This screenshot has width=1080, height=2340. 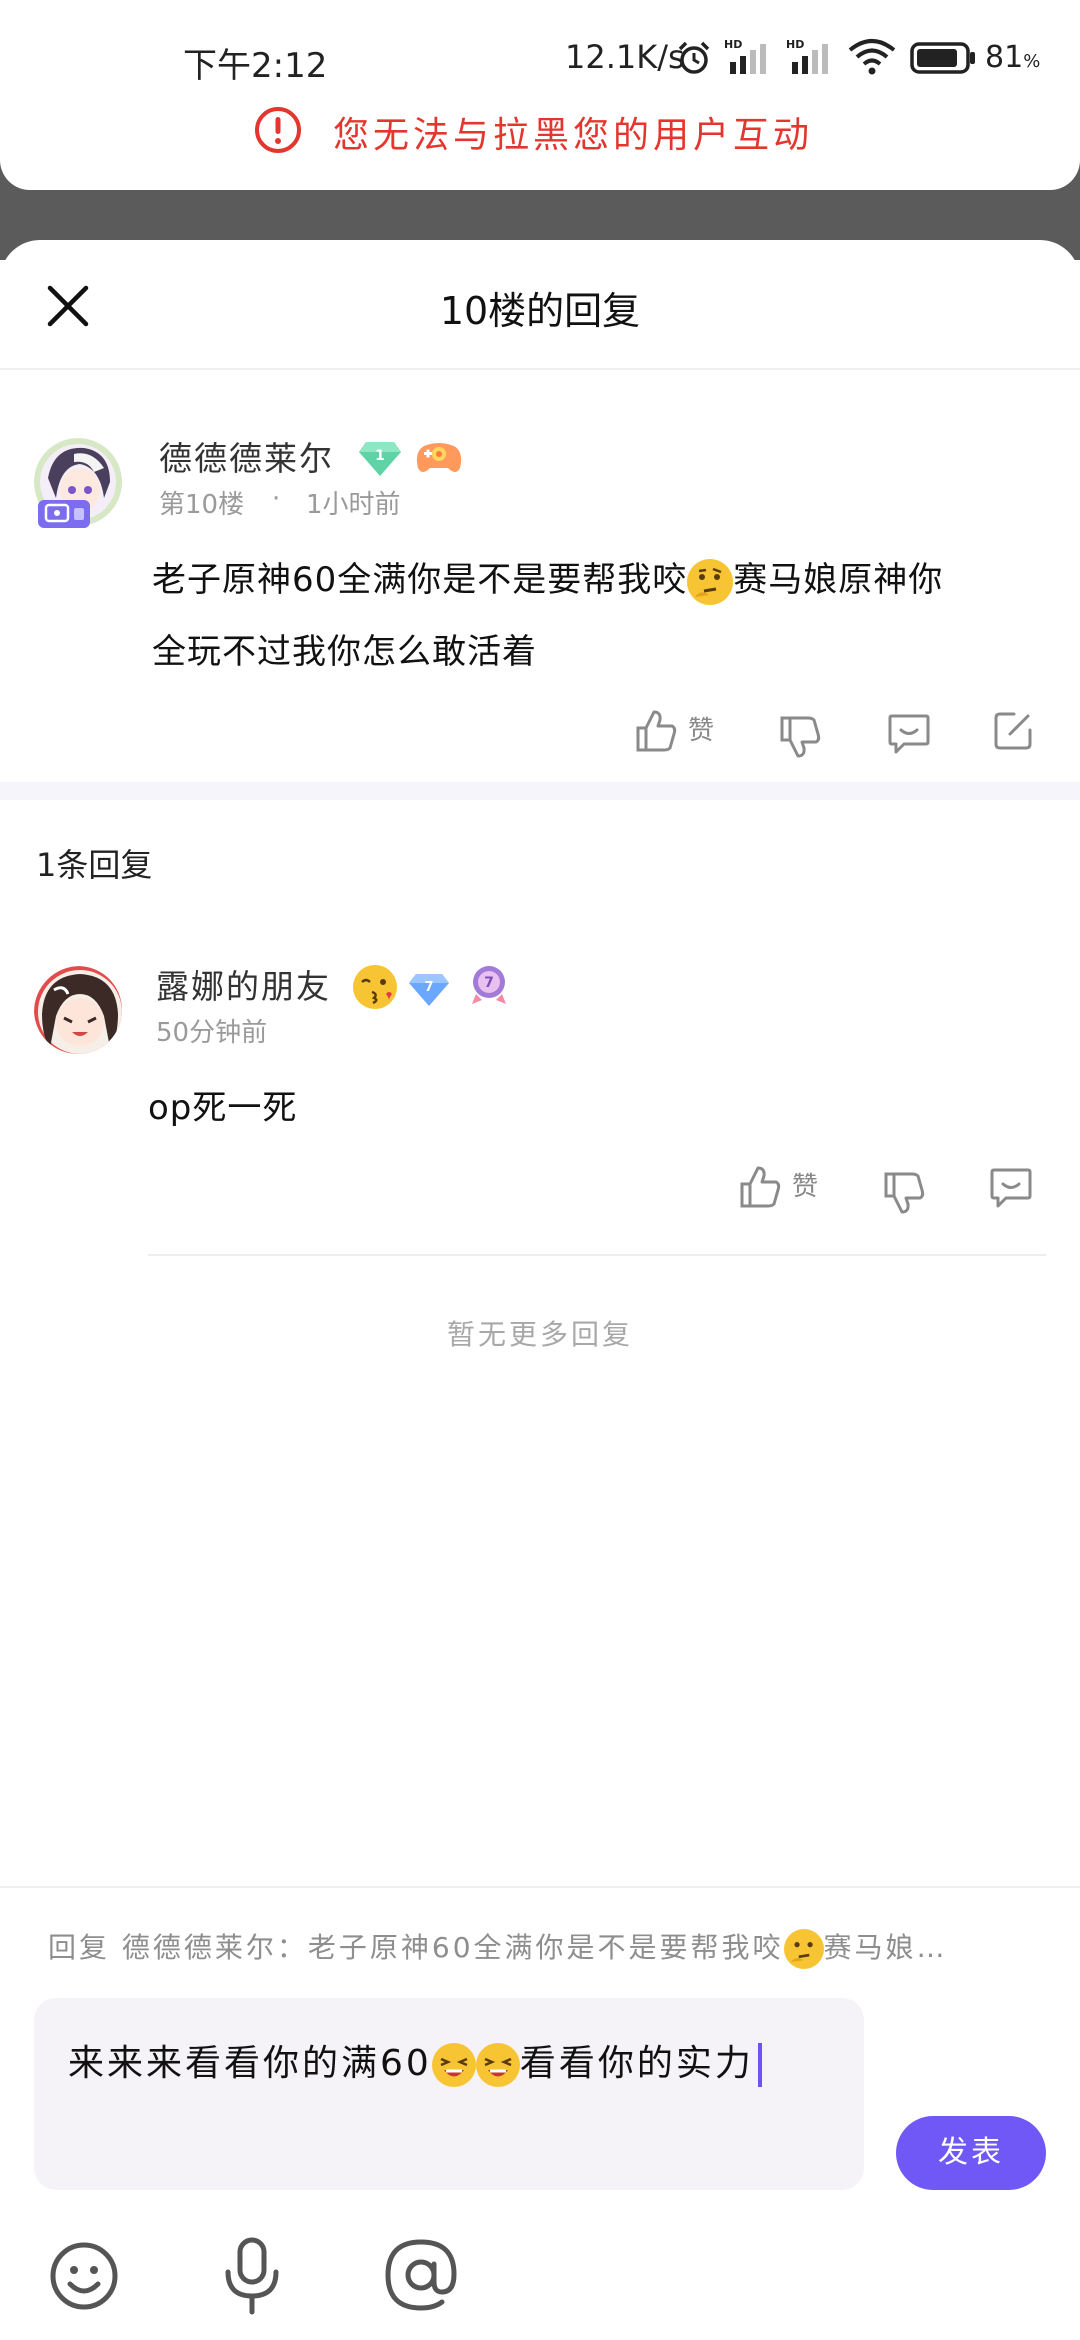 What do you see at coordinates (971, 2153) in the screenshot?
I see `send-button: 发表` at bounding box center [971, 2153].